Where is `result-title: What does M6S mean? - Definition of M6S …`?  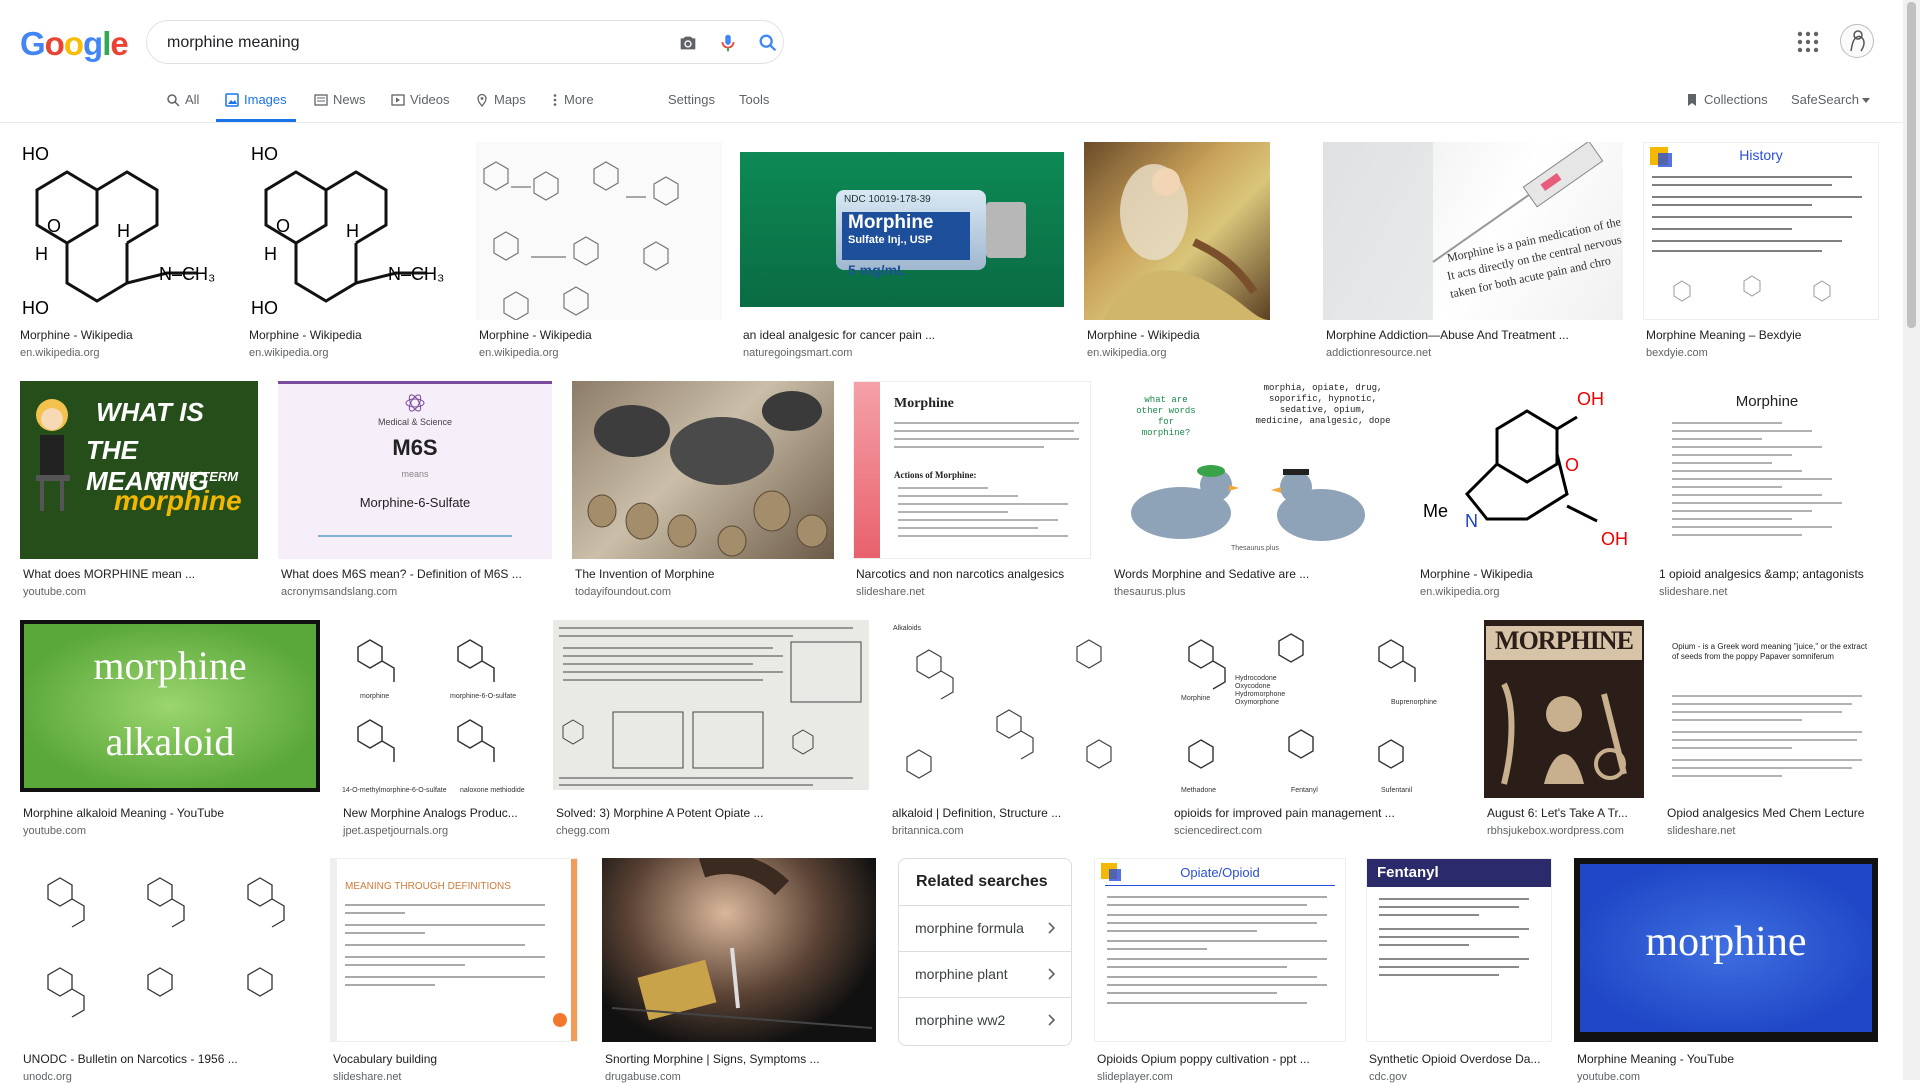 result-title: What does M6S mean? - Definition of M6S … is located at coordinates (415, 574).